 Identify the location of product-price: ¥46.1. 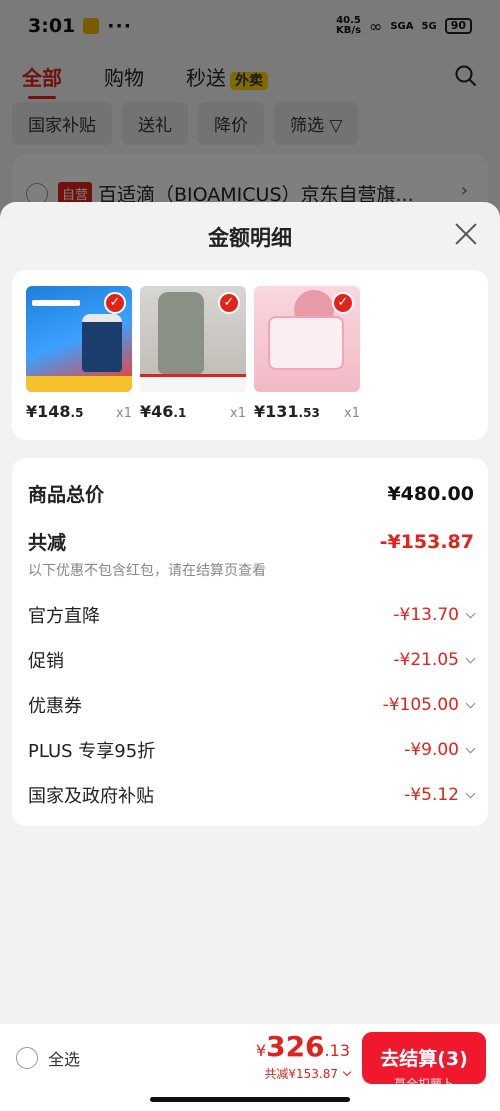
(163, 411).